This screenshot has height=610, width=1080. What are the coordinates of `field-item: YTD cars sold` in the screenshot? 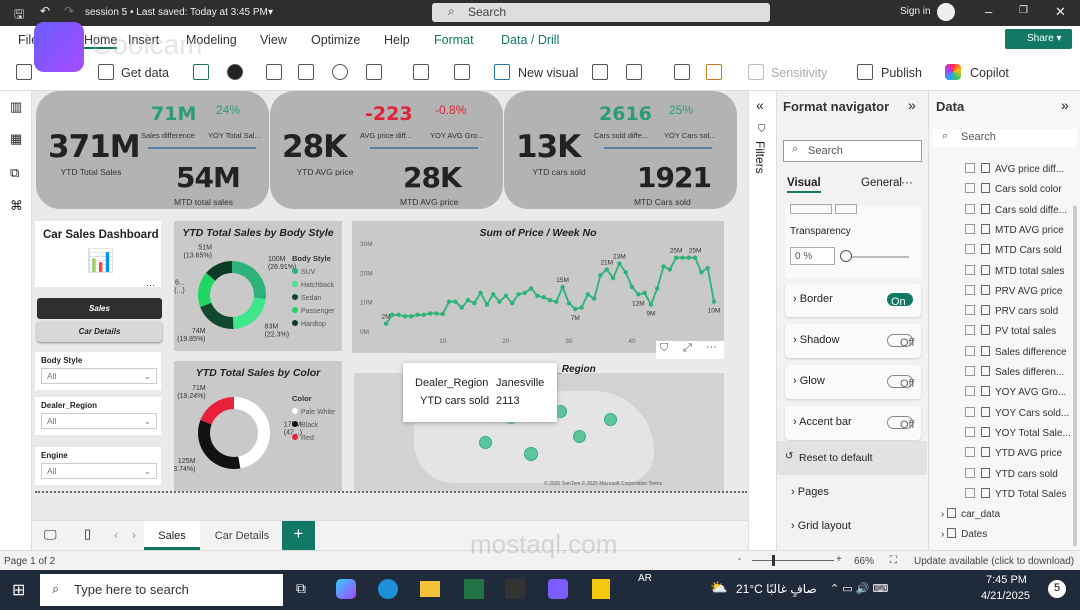 It's located at (1011, 473).